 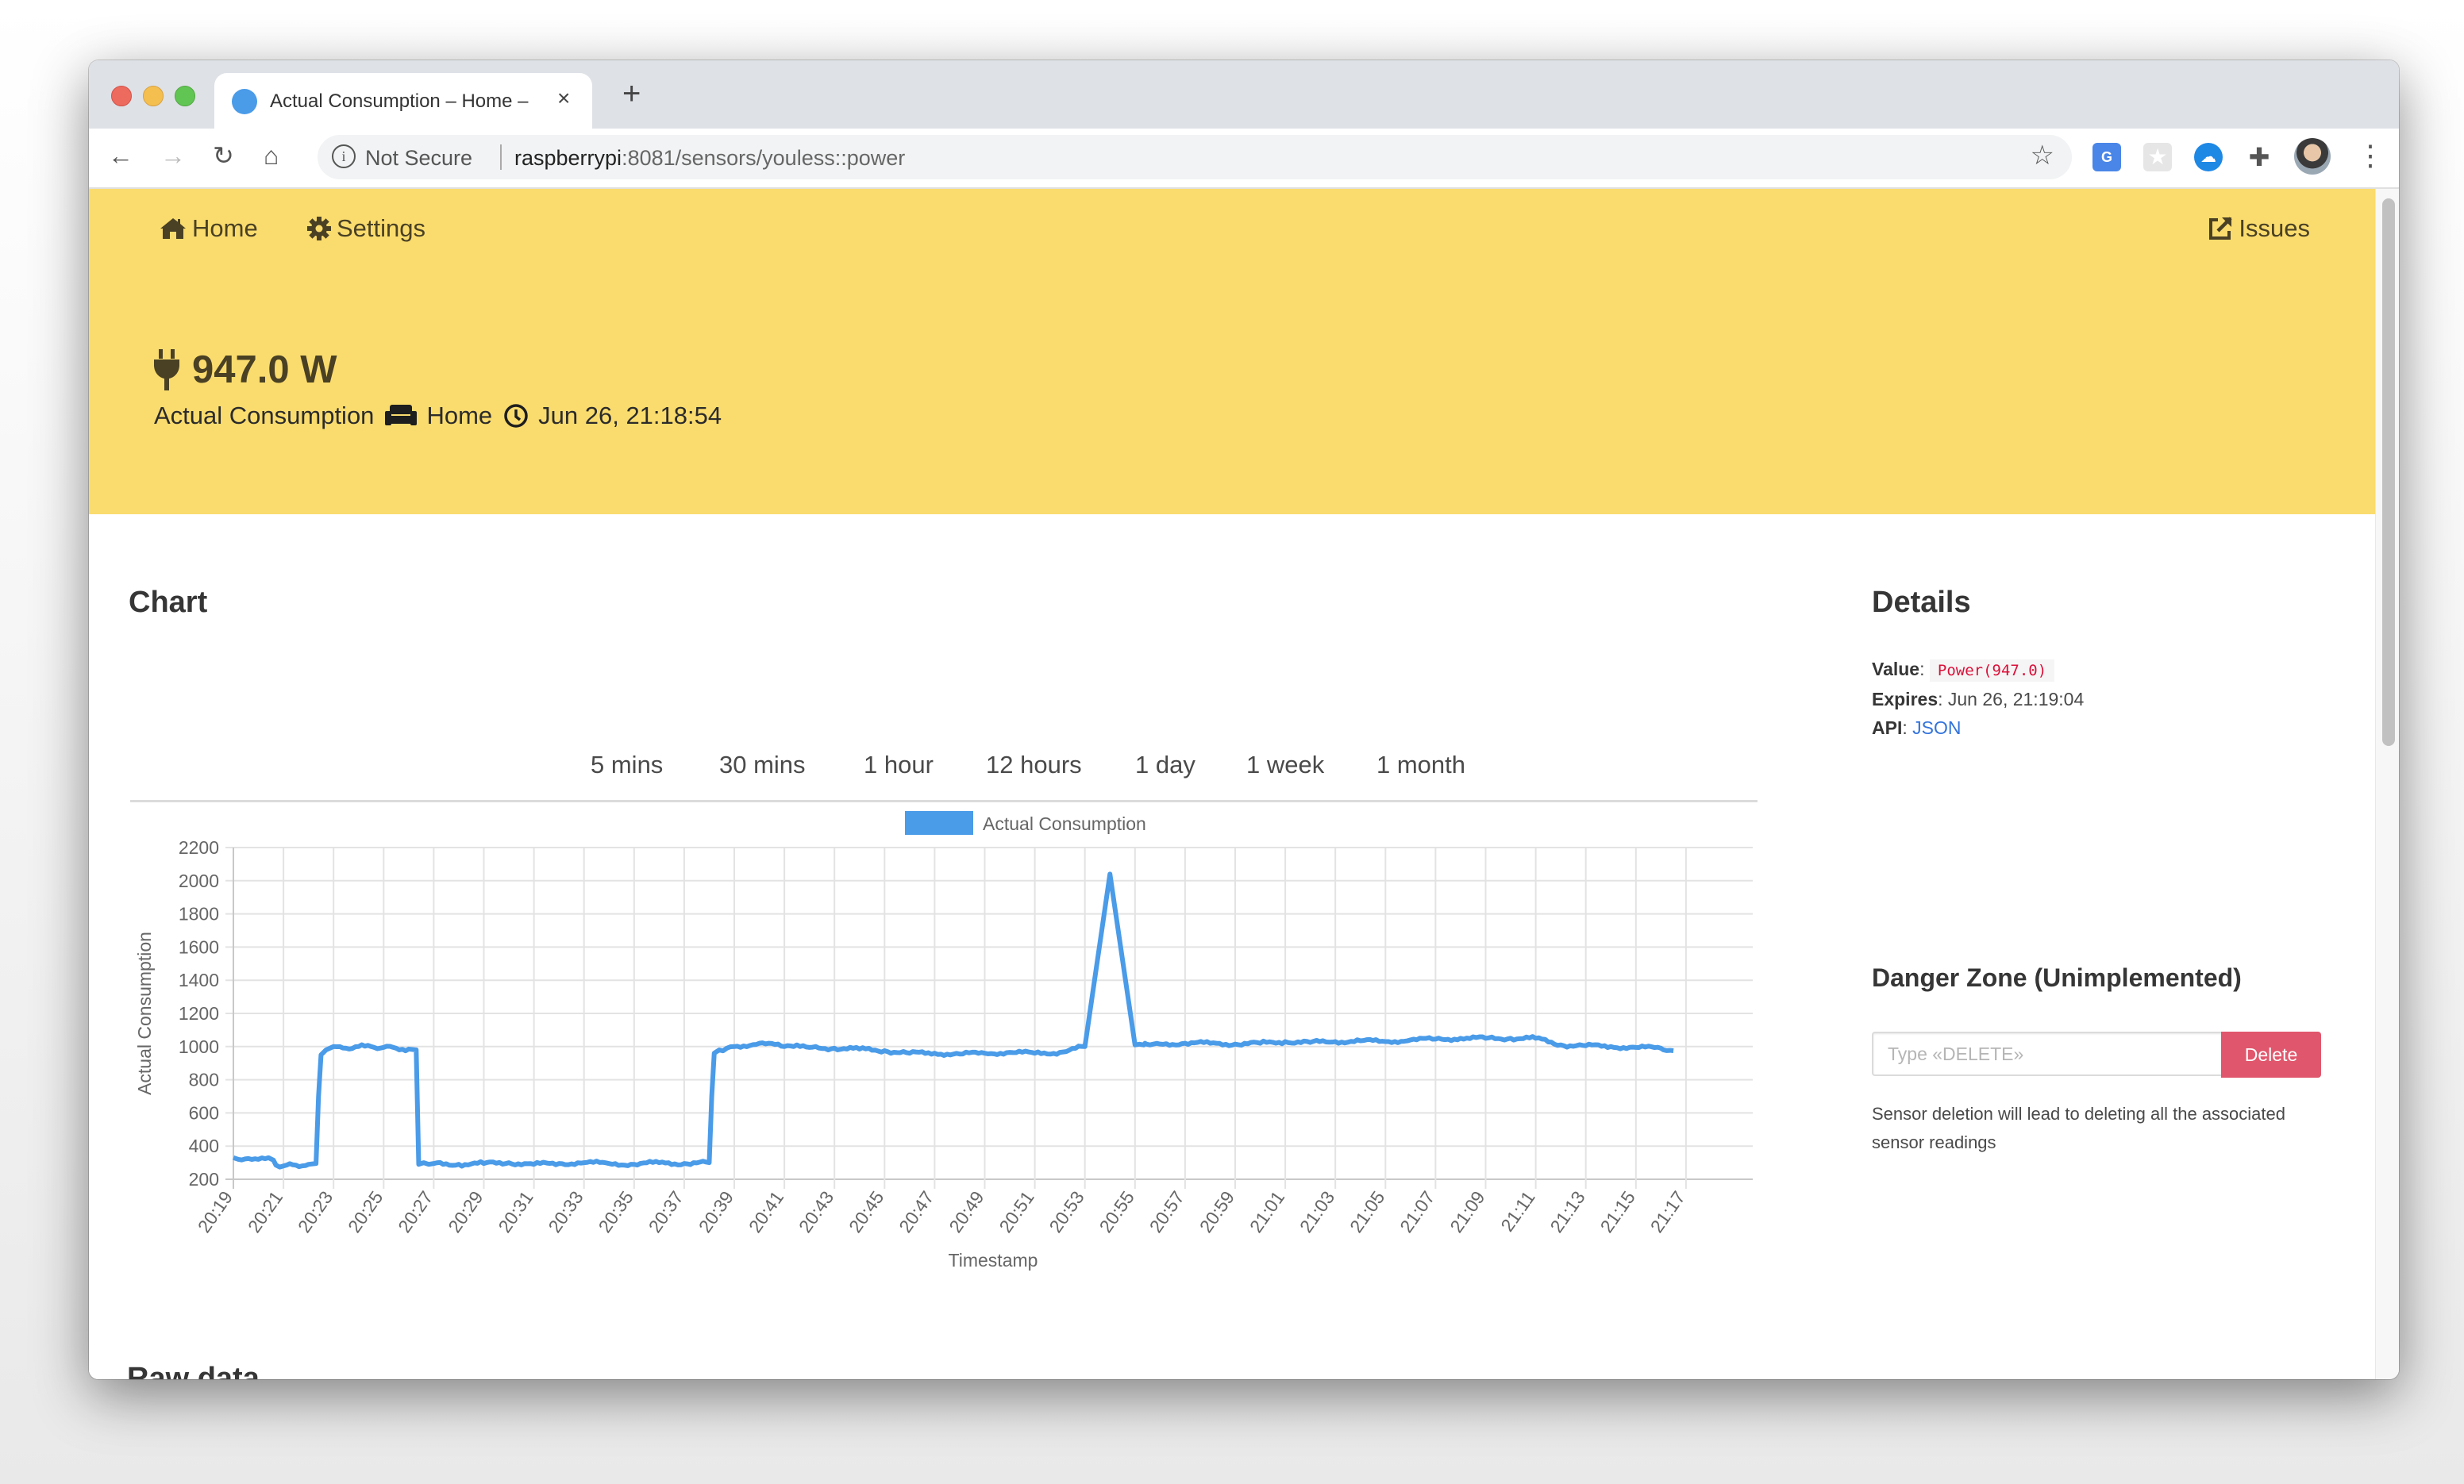 What do you see at coordinates (2312, 156) in the screenshot?
I see `avatar` at bounding box center [2312, 156].